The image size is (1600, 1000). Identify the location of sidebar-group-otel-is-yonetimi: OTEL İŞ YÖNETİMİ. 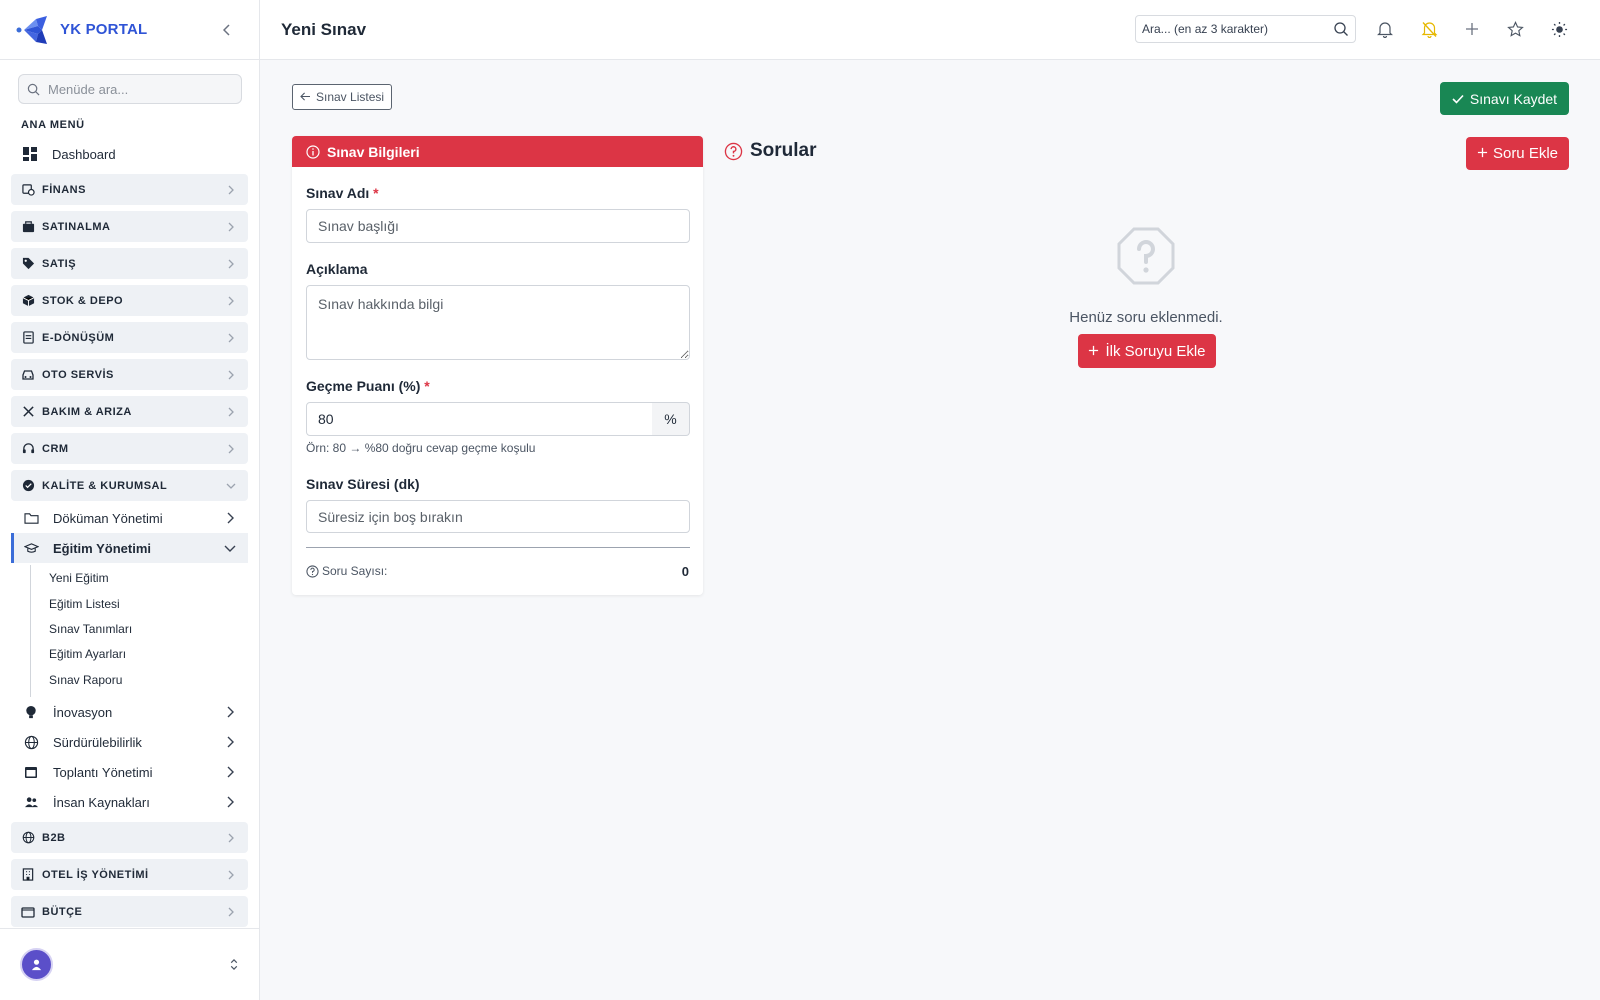
(129, 874).